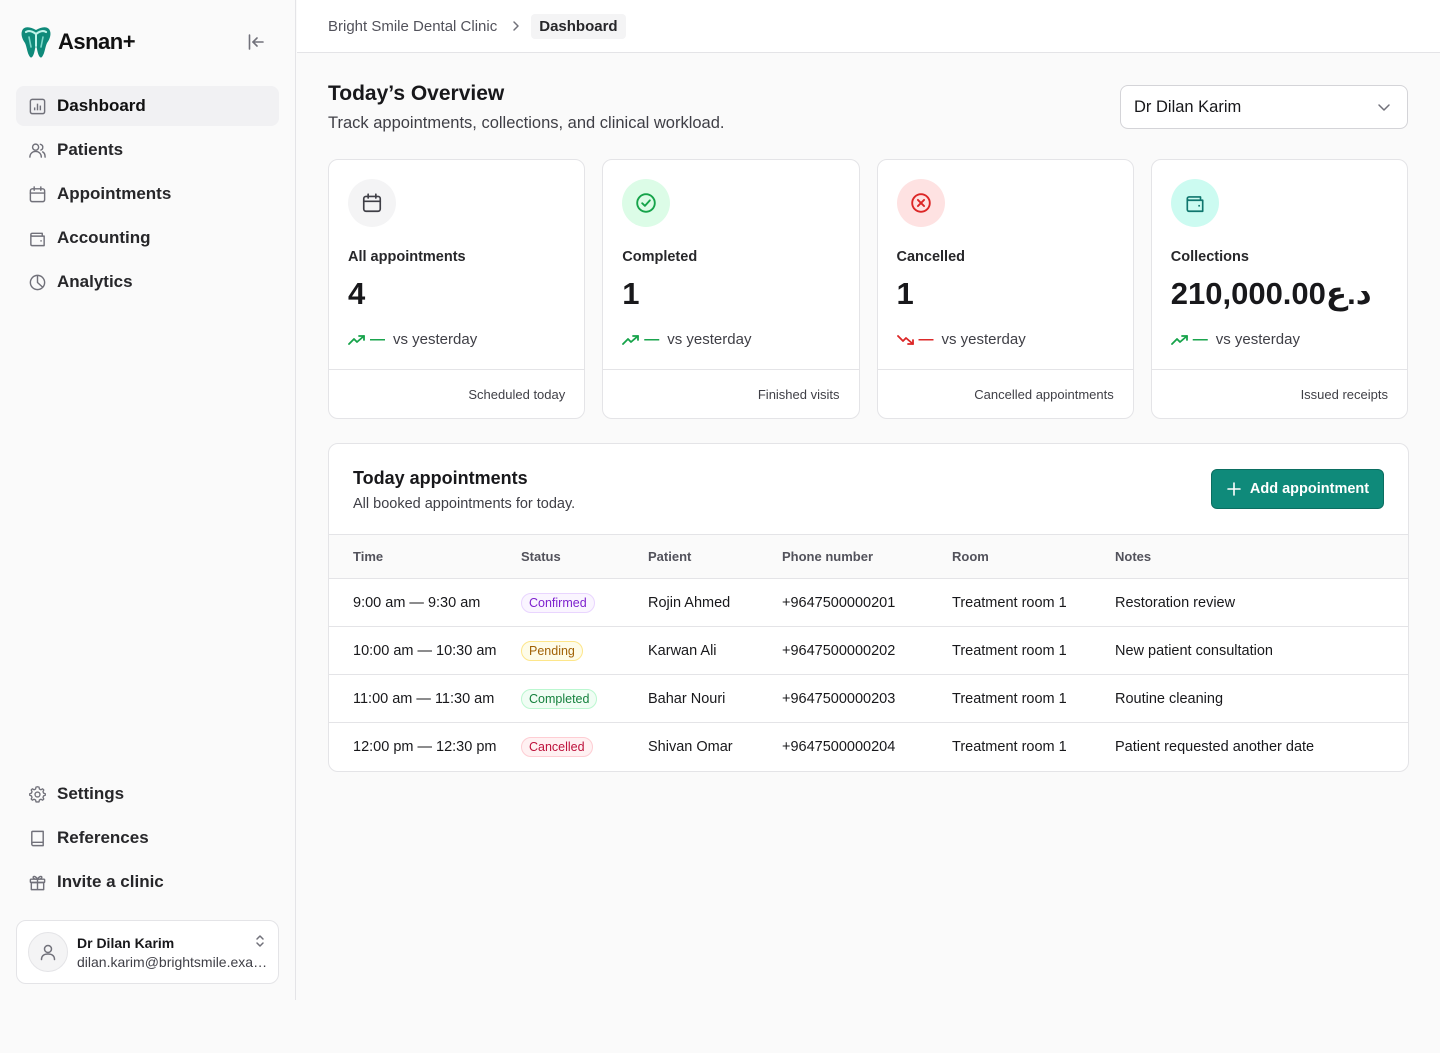 Image resolution: width=1440 pixels, height=1053 pixels. Describe the element at coordinates (1261, 556) in the screenshot. I see `column-header-notes: Notes` at that location.